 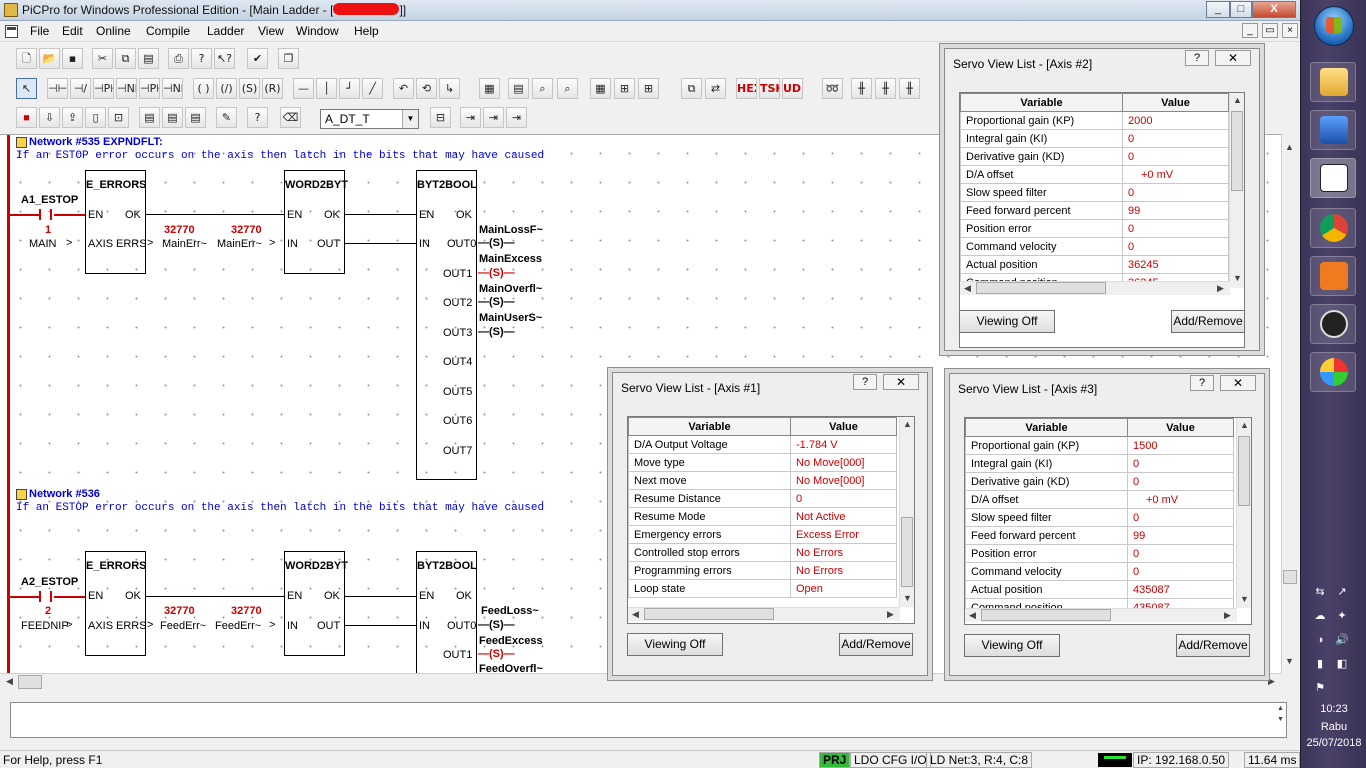 What do you see at coordinates (102, 58) in the screenshot?
I see `cut-icon: ✂` at bounding box center [102, 58].